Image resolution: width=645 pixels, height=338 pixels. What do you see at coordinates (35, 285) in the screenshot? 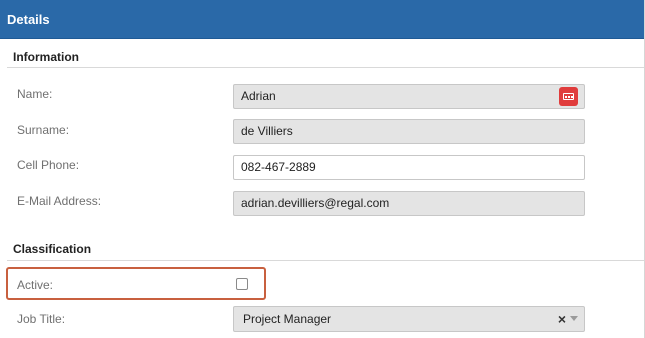
I see `active-label: Active:` at bounding box center [35, 285].